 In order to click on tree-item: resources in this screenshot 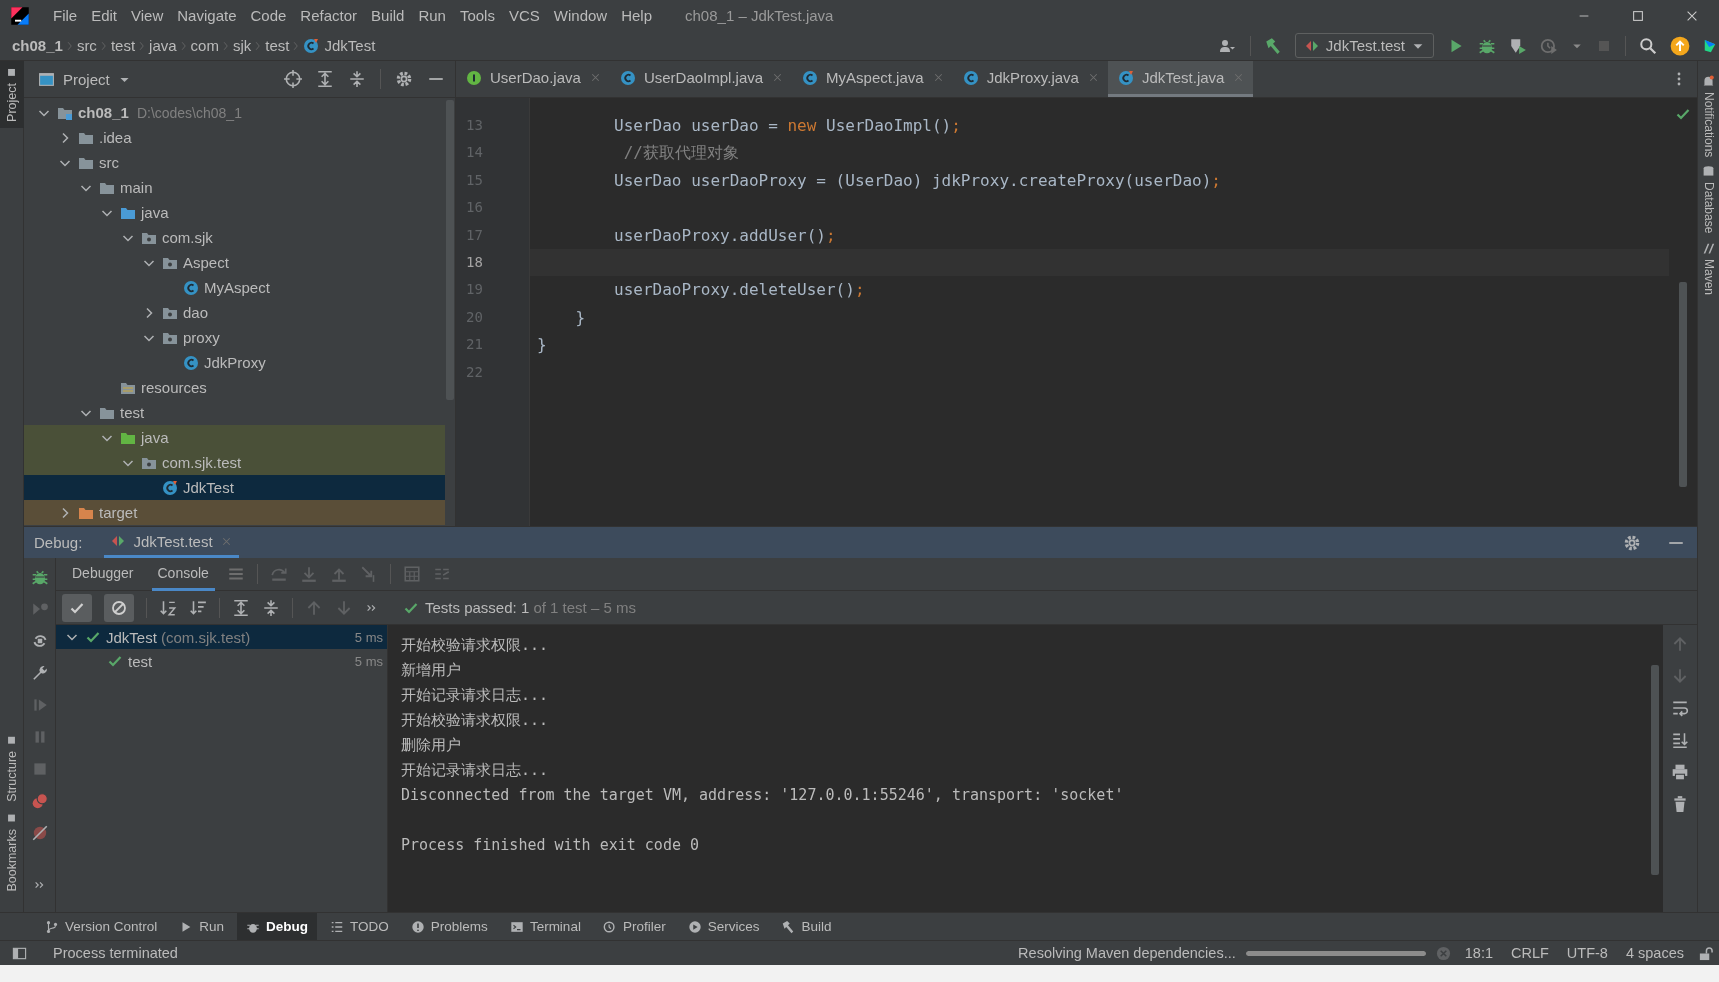, I will do `click(234, 387)`.